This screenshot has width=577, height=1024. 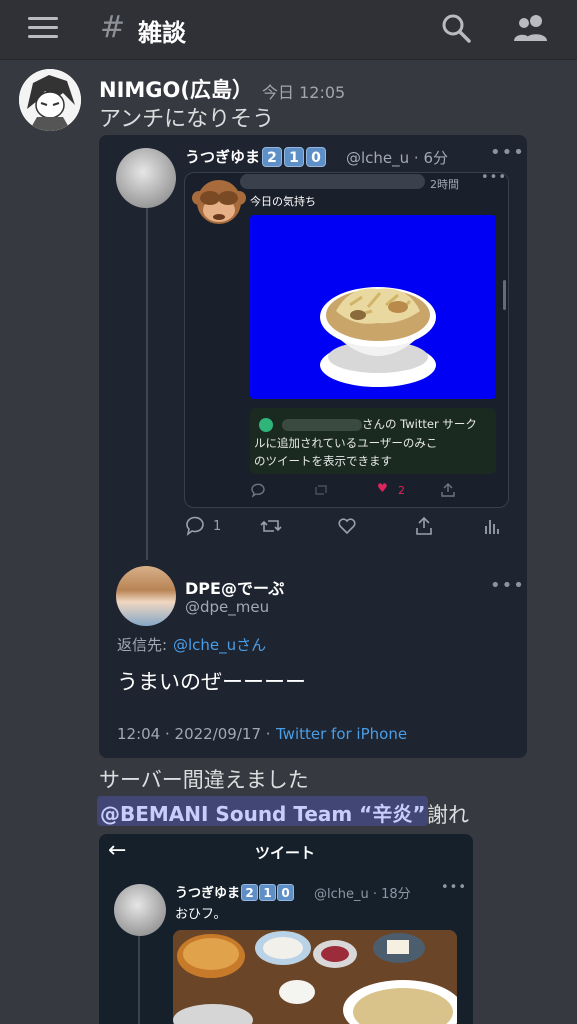 I want to click on reply-to-label: 返信先:, so click(x=142, y=645).